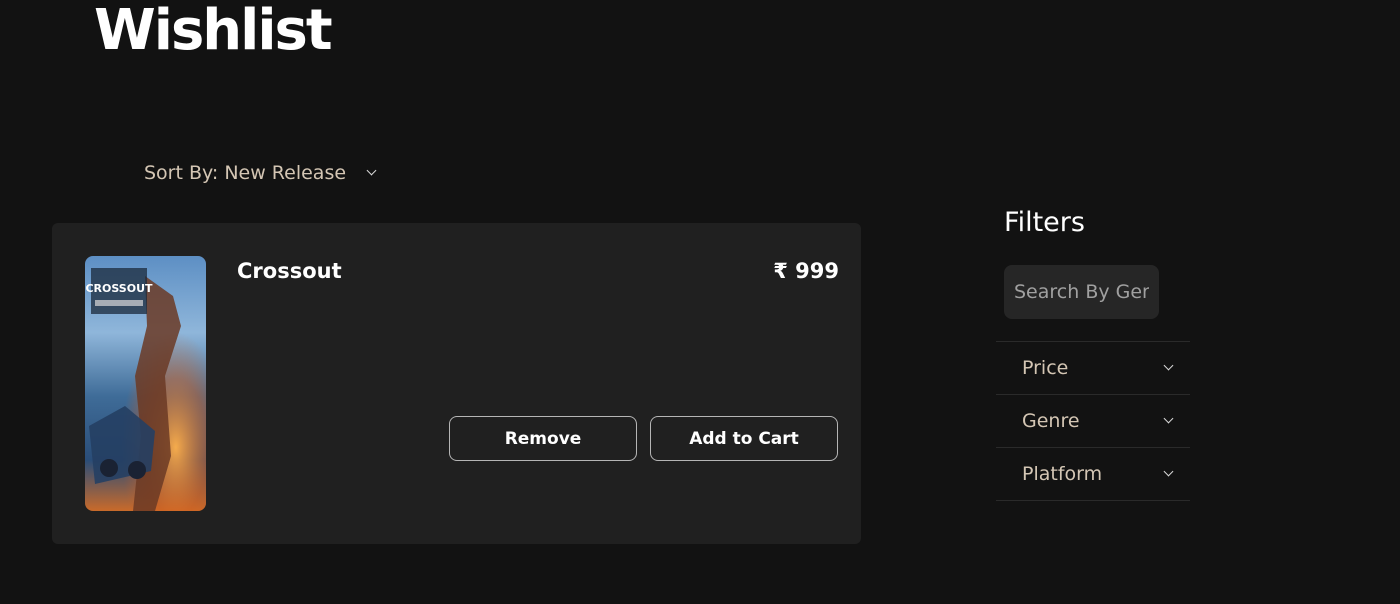 The height and width of the screenshot is (604, 1400). Describe the element at coordinates (1044, 222) in the screenshot. I see `filters-heading: Filters` at that location.